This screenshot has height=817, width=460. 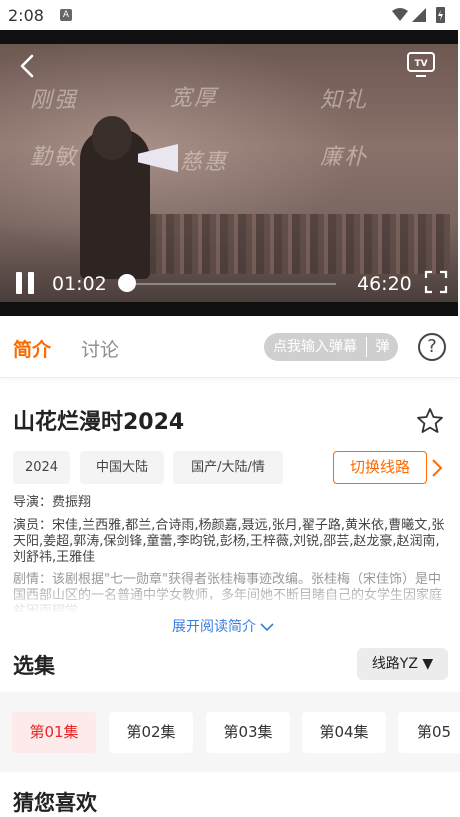 What do you see at coordinates (267, 627) in the screenshot?
I see `chevron-down-icon` at bounding box center [267, 627].